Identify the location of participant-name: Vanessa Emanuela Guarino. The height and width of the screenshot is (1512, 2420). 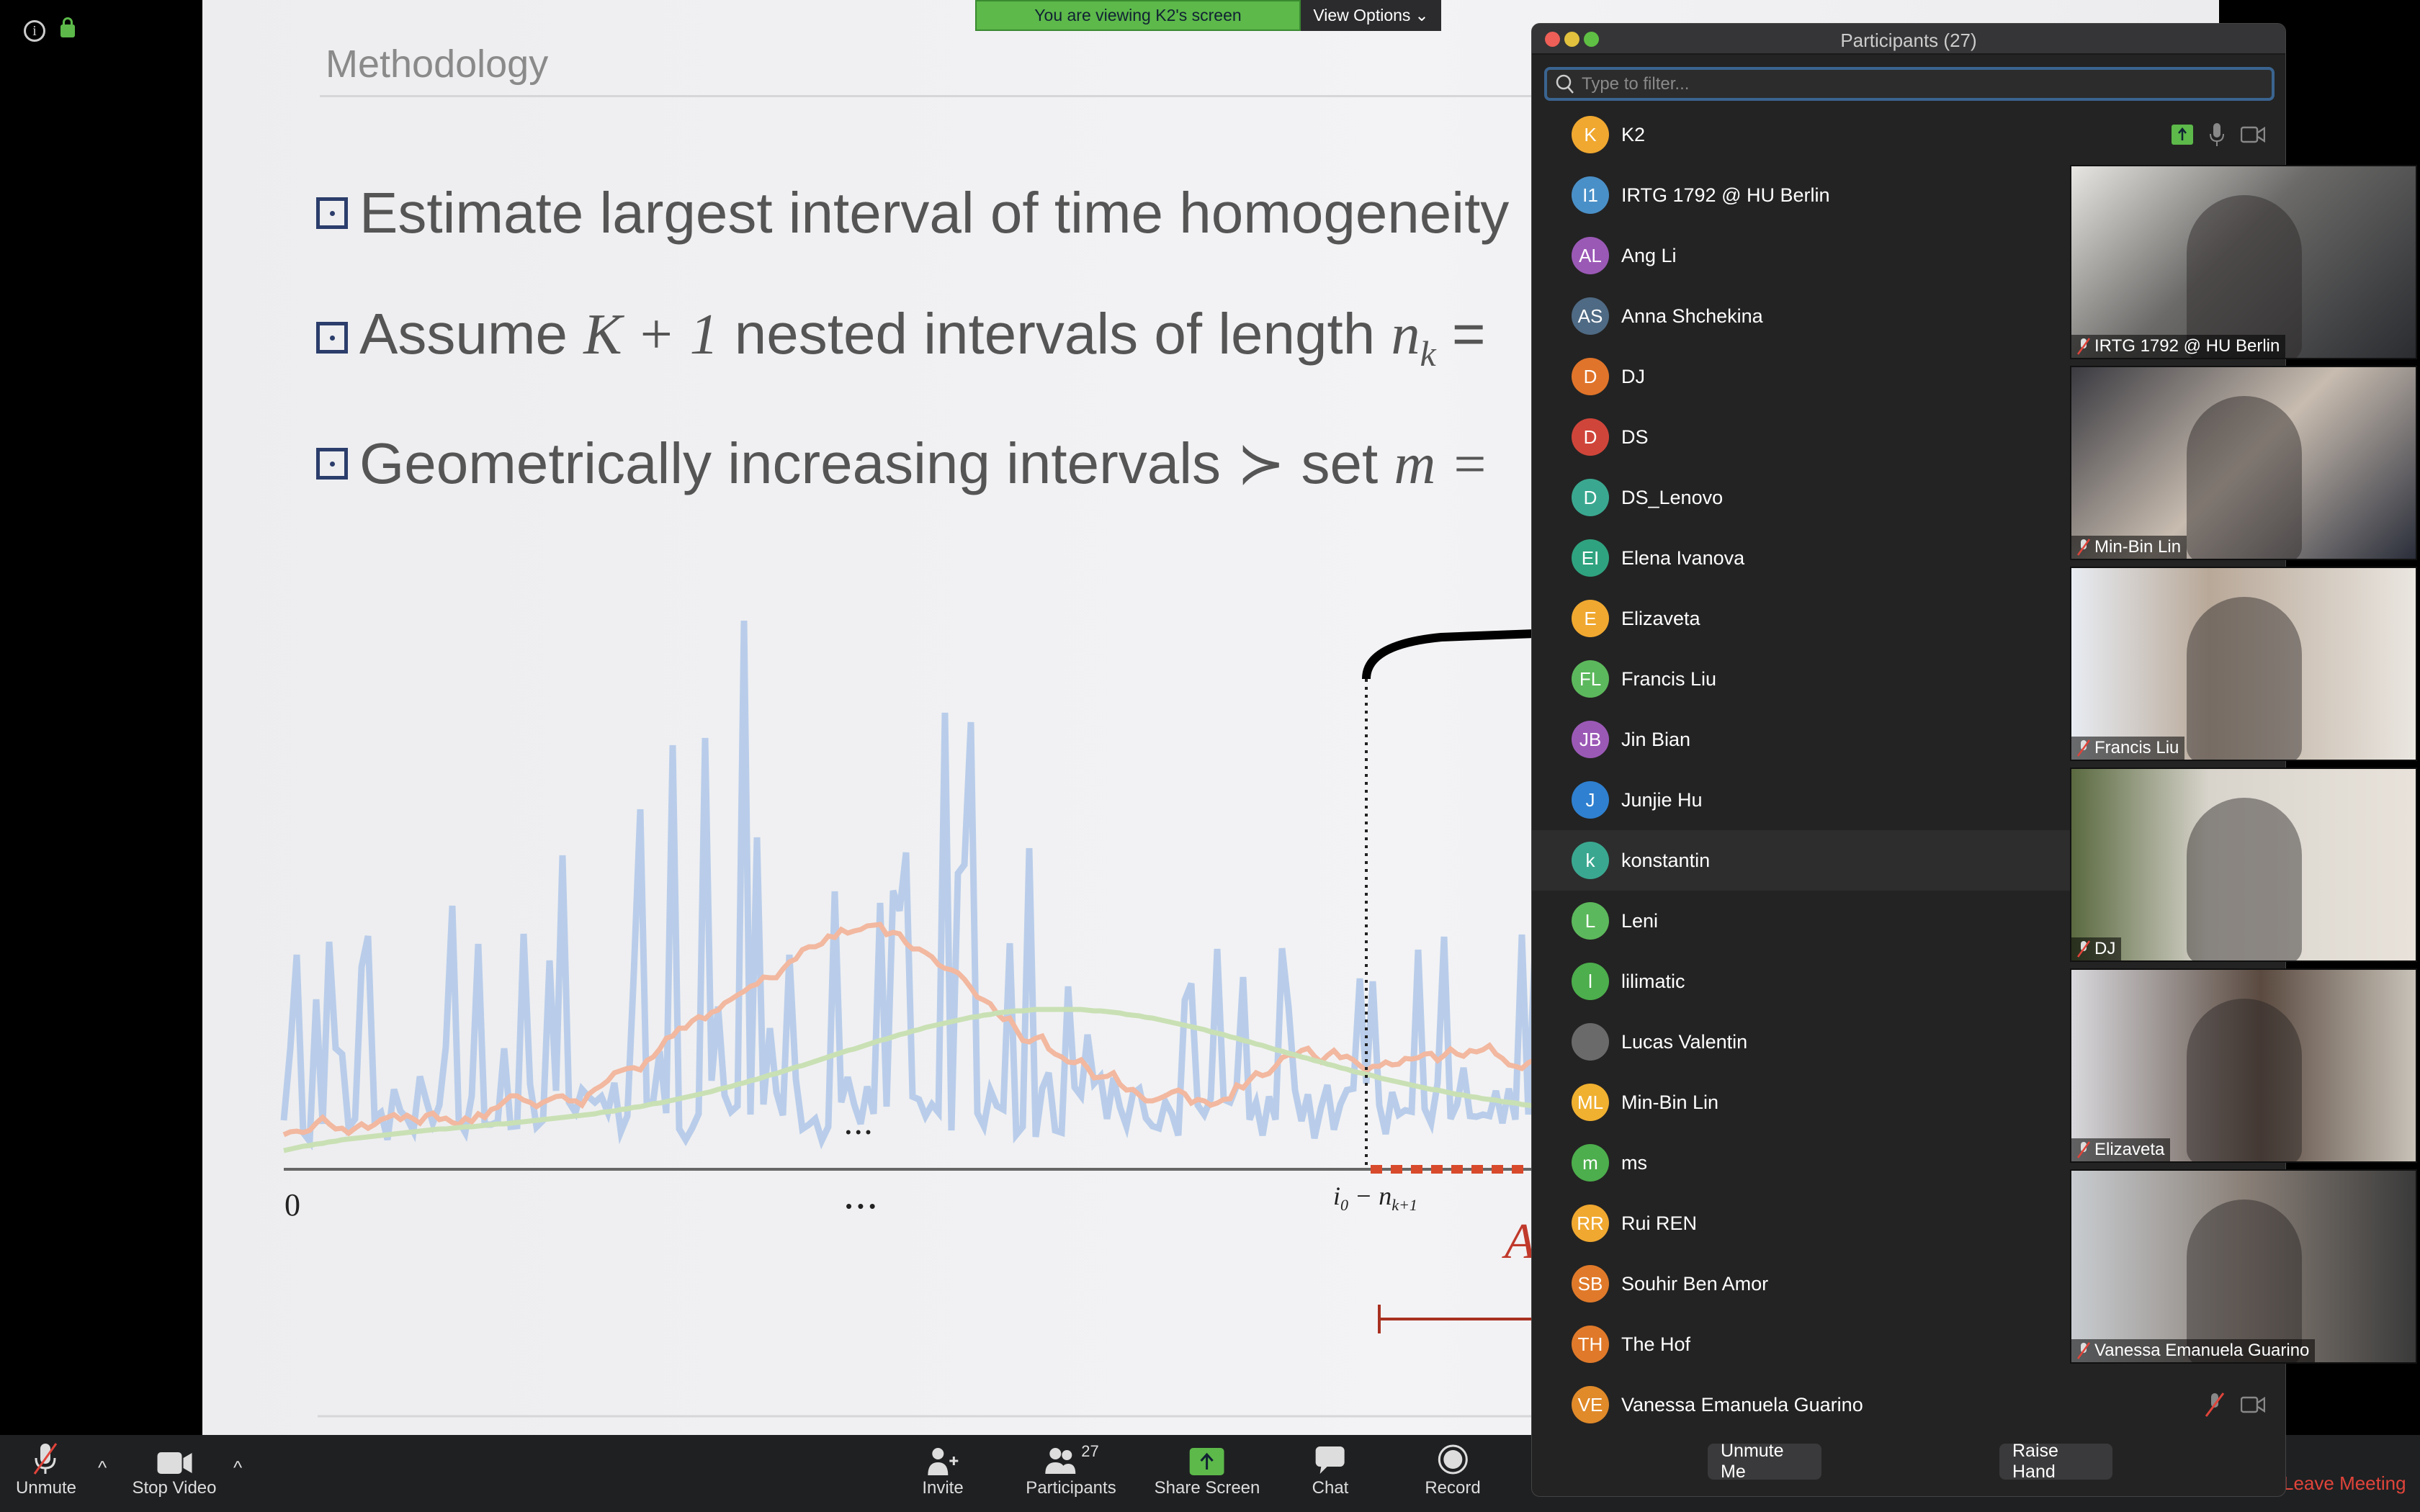
(1742, 1404).